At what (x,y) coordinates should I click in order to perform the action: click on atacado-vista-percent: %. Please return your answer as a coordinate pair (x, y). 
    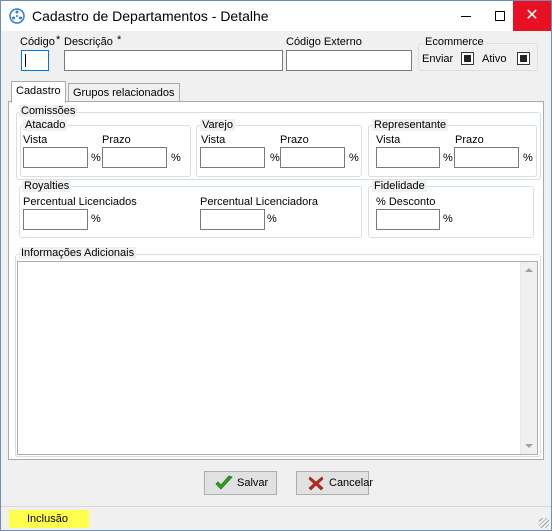
    Looking at the image, I should click on (96, 158).